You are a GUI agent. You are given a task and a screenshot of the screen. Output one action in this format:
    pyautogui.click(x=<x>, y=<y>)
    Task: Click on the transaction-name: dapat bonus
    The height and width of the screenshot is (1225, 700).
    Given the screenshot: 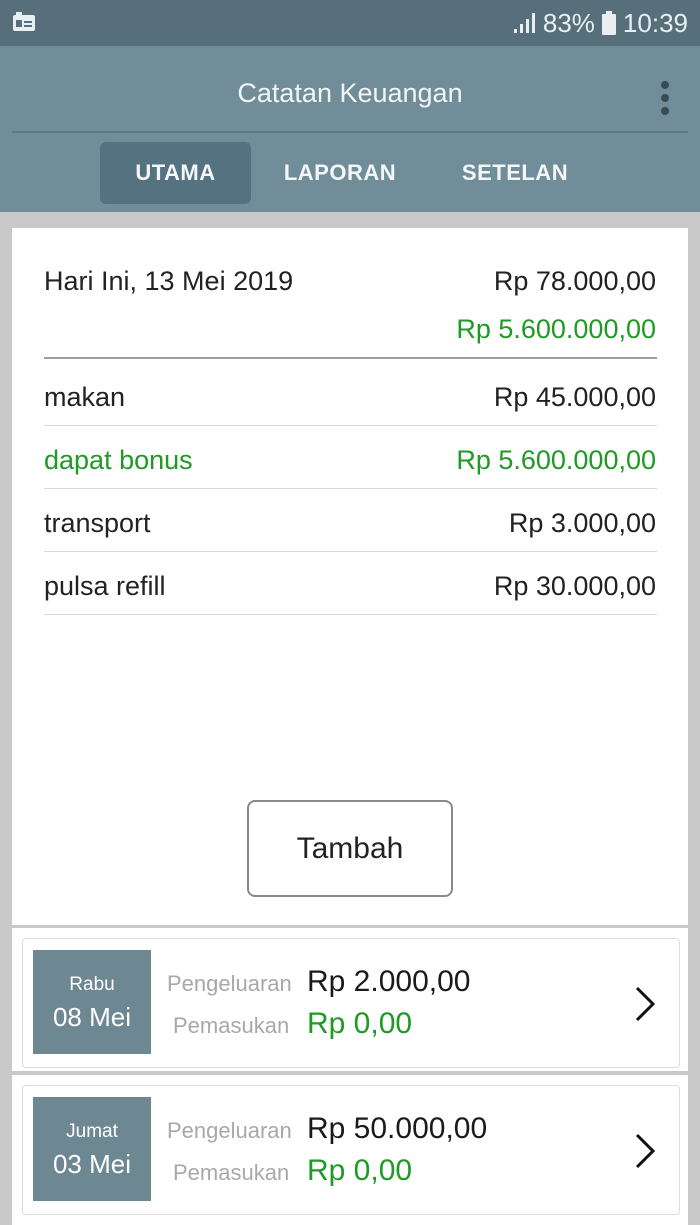 What is the action you would take?
    pyautogui.click(x=118, y=460)
    